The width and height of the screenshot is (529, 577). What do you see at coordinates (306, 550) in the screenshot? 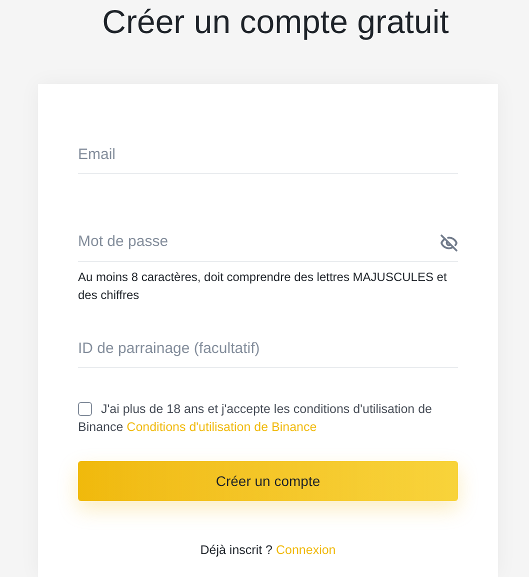
I see `login-link: Connexion` at bounding box center [306, 550].